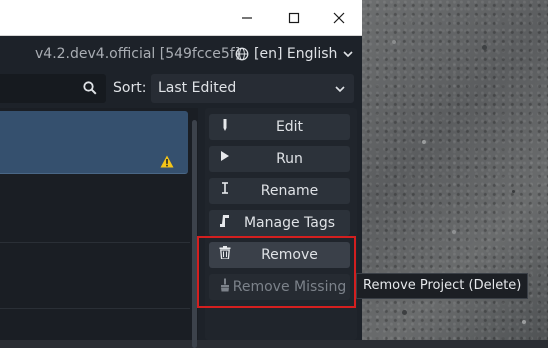 The height and width of the screenshot is (348, 548). What do you see at coordinates (53, 88) in the screenshot?
I see `search-input` at bounding box center [53, 88].